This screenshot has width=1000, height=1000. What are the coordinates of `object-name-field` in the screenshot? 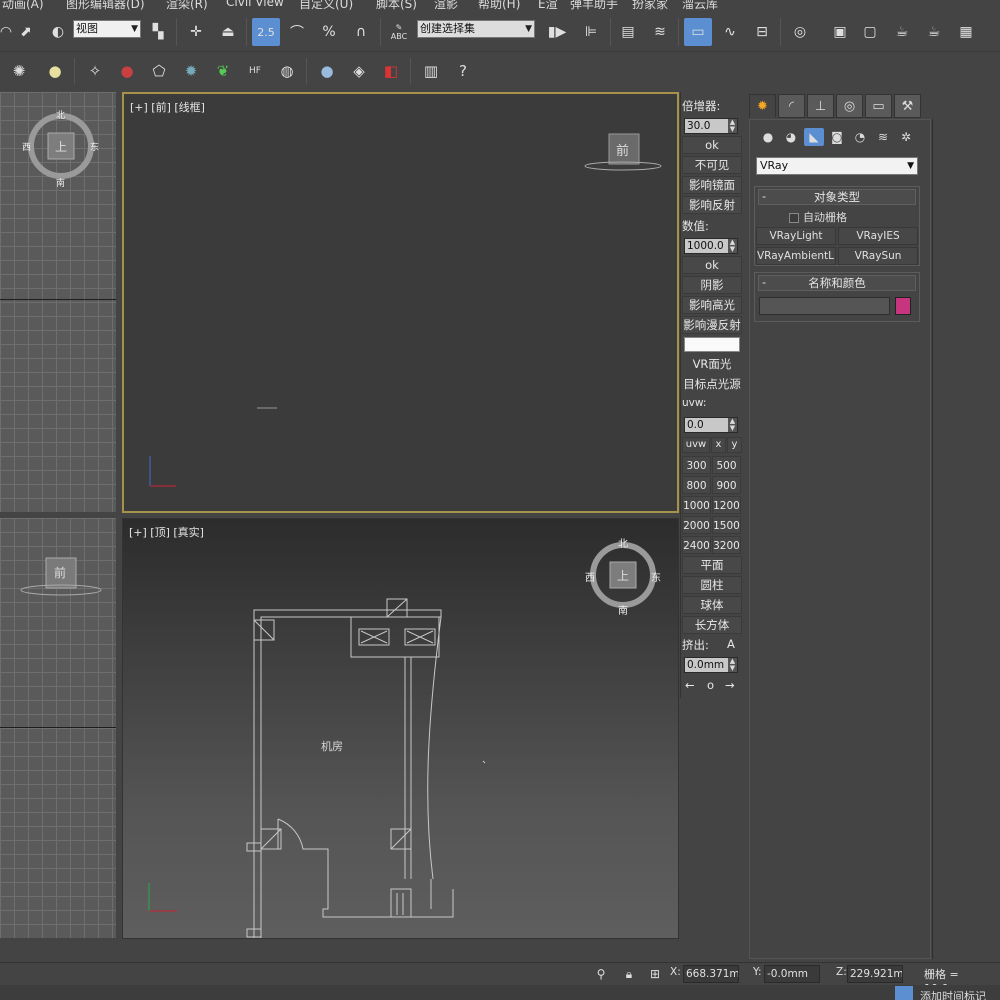 It's located at (824, 306).